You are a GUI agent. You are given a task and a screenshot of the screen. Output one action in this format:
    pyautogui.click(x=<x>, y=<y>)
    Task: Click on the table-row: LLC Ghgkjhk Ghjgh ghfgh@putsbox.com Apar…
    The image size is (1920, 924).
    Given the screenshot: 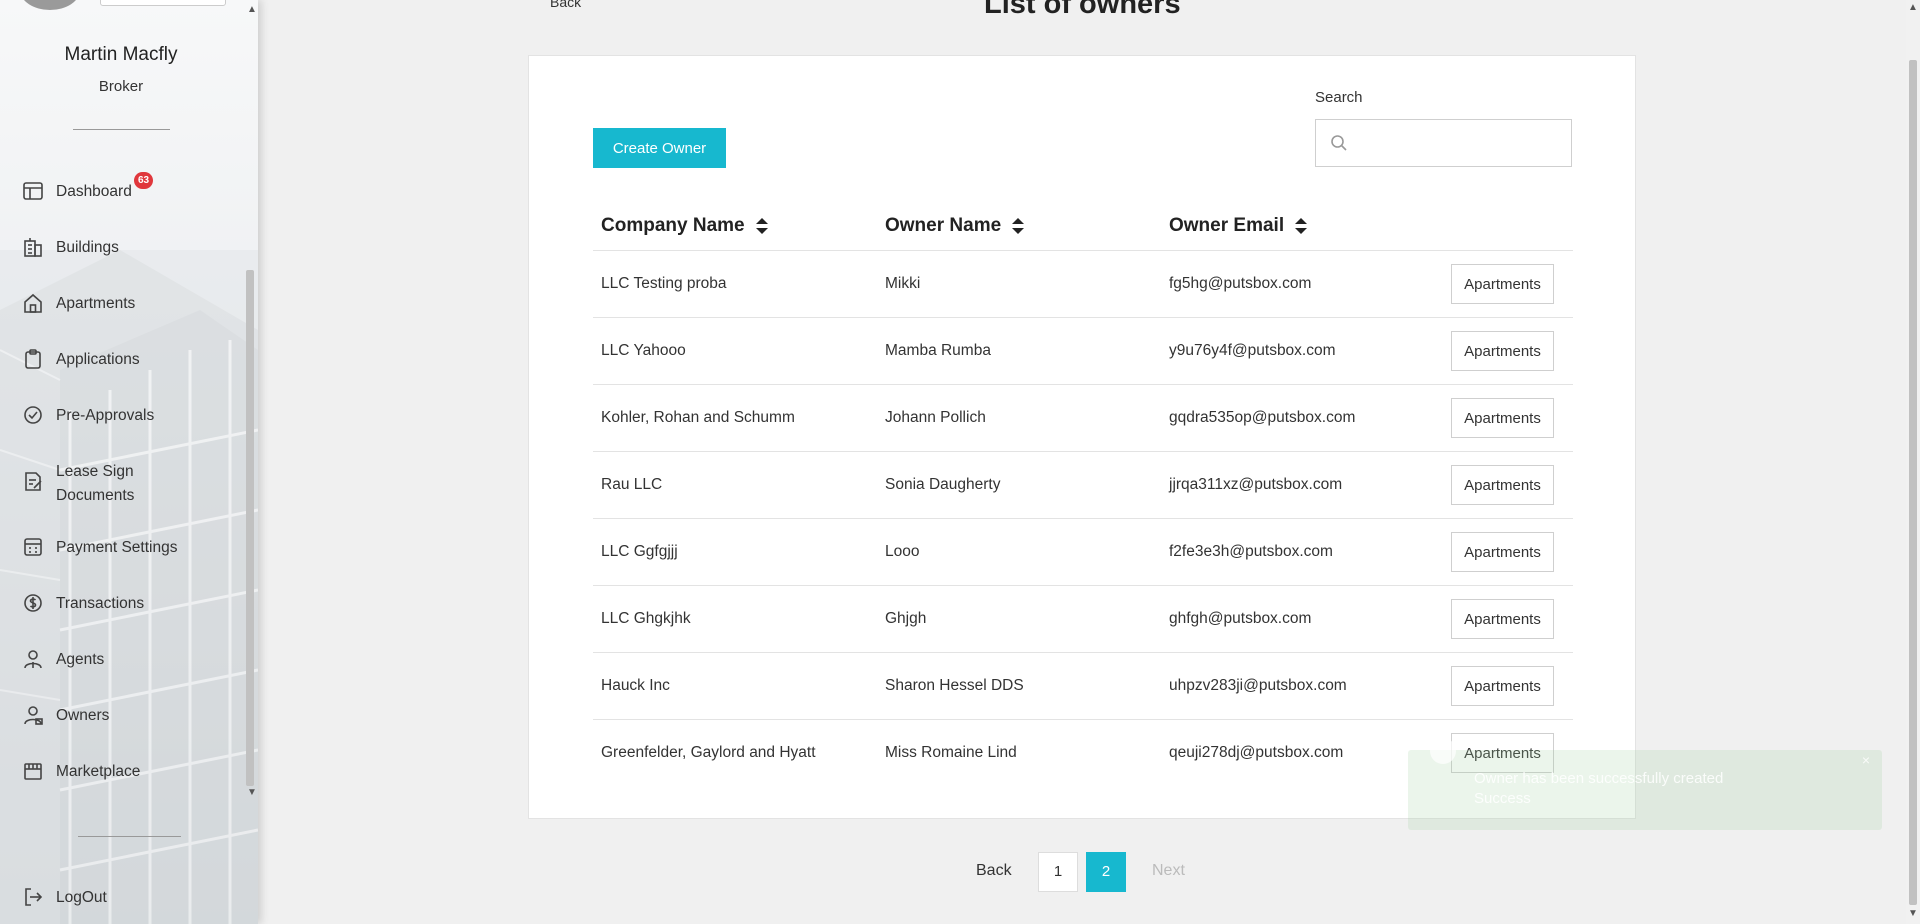 What is the action you would take?
    pyautogui.click(x=1083, y=619)
    